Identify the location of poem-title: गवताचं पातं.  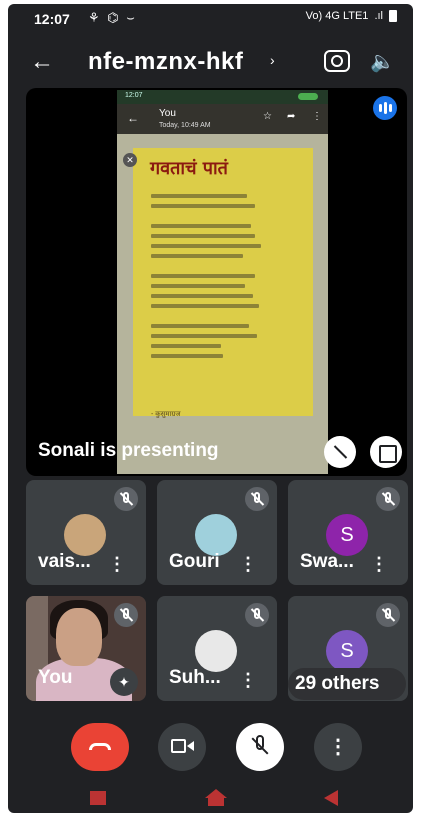
(189, 168).